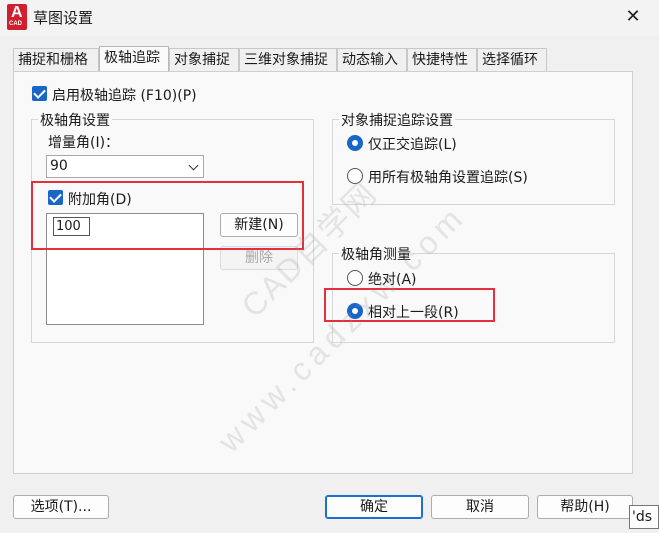  Describe the element at coordinates (392, 279) in the screenshot. I see `absolute-label: 绝对(A)` at that location.